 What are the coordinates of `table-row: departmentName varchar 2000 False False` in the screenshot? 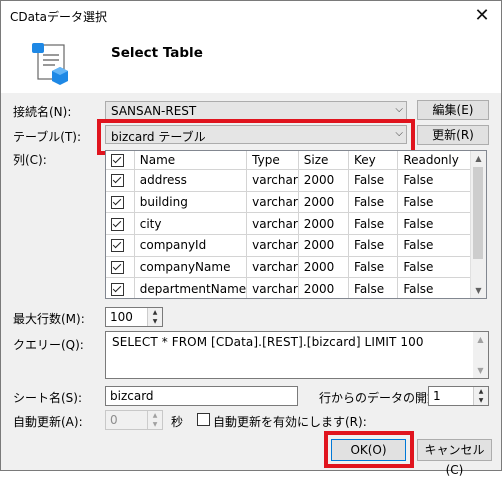 It's located at (296, 287).